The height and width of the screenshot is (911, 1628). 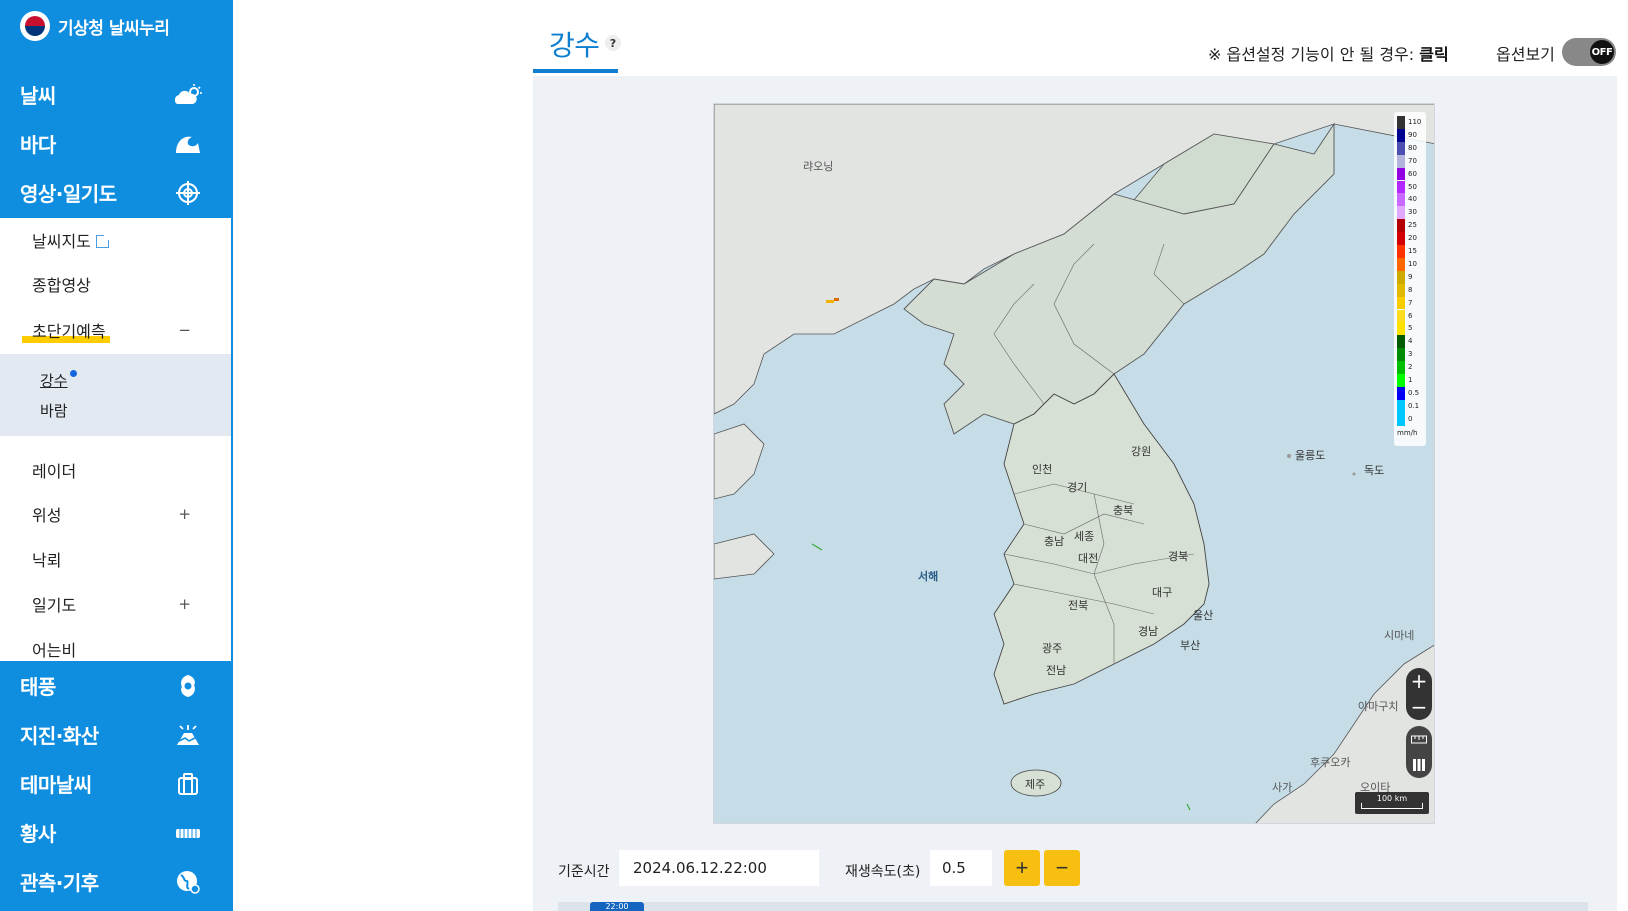 I want to click on nav-earthquake-volcano-label: 지진·화산, so click(x=59, y=736).